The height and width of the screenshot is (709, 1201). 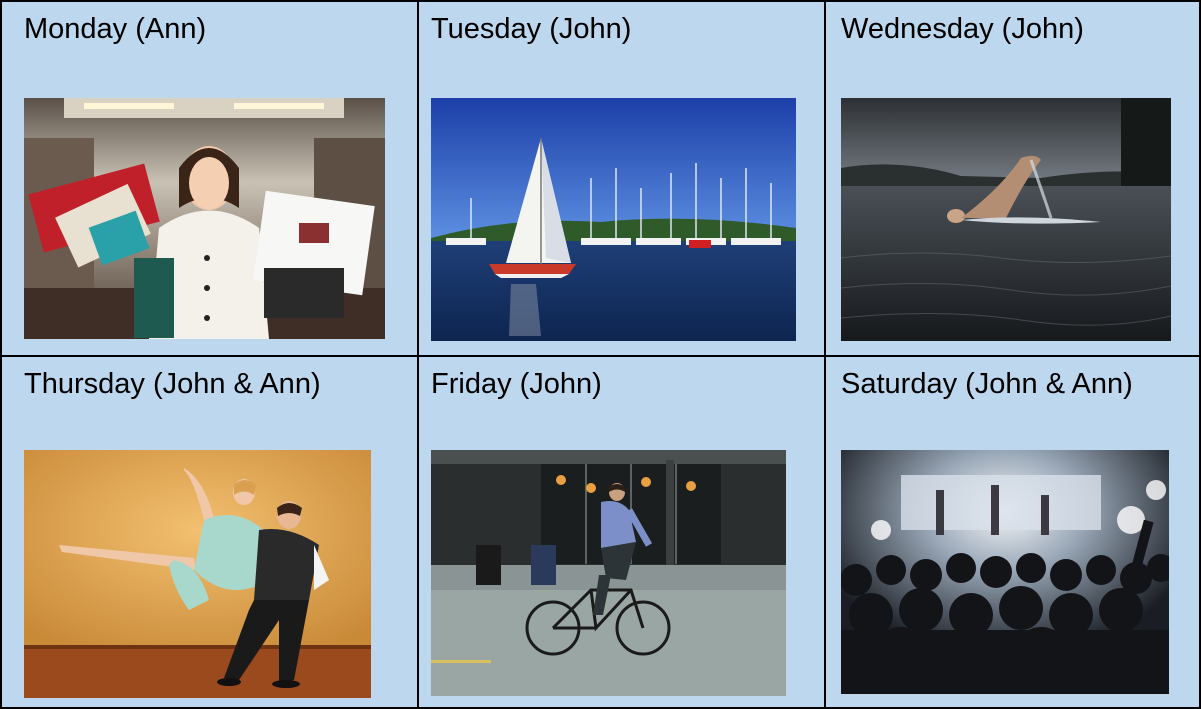 I want to click on day-label-tuesday: Tuesday (John), so click(x=531, y=29).